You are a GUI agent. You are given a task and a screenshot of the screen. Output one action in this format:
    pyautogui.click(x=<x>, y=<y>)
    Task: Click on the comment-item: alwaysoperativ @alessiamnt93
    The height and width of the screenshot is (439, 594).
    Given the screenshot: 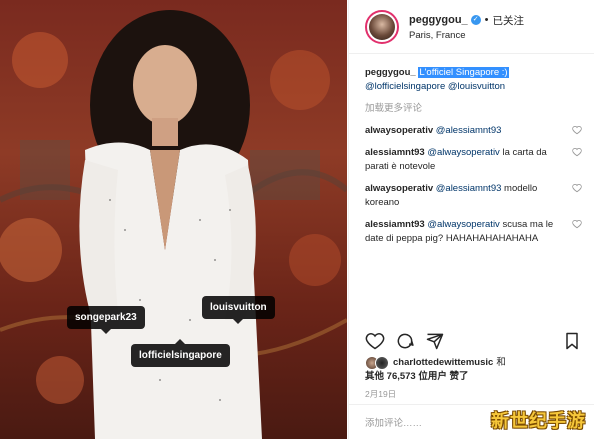 What is the action you would take?
    pyautogui.click(x=473, y=131)
    